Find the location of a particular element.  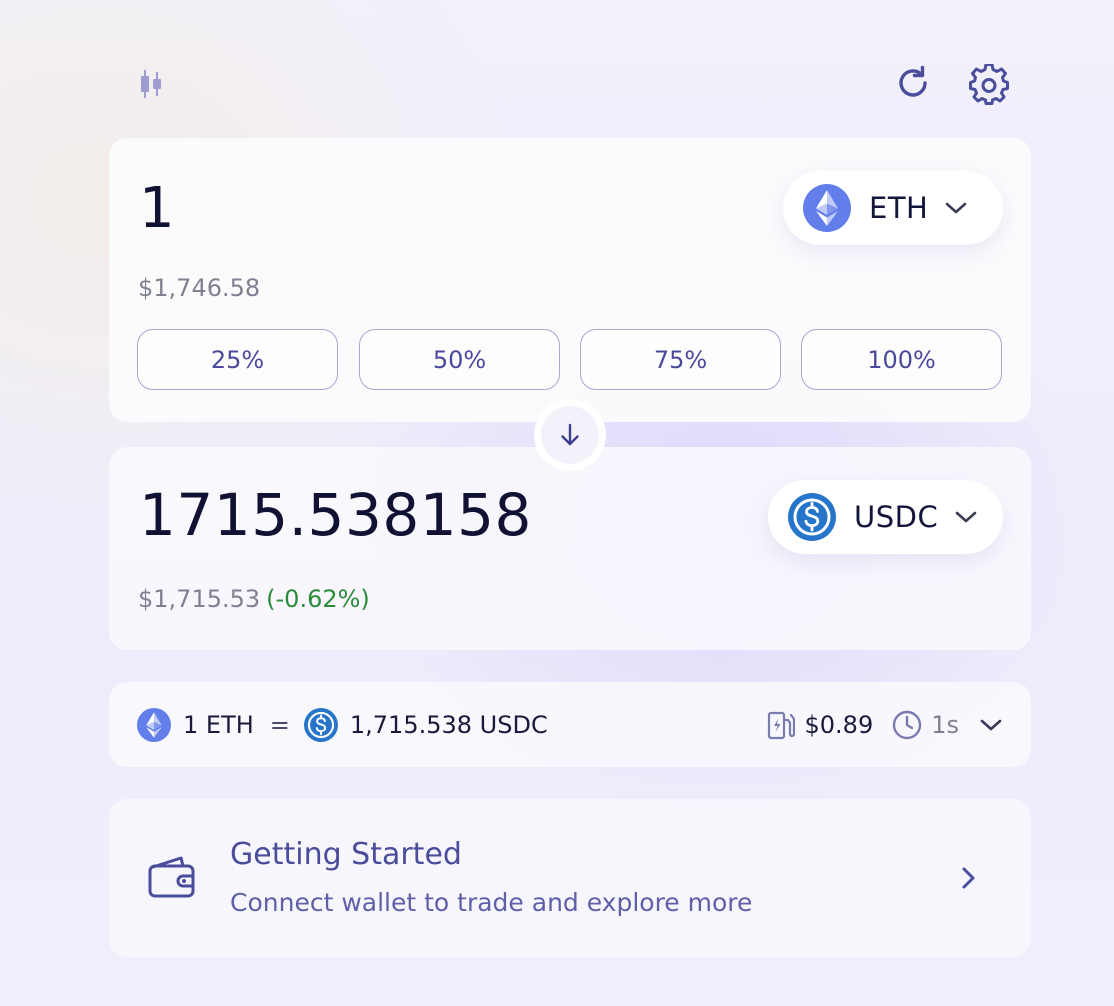

settings-button is located at coordinates (989, 85).